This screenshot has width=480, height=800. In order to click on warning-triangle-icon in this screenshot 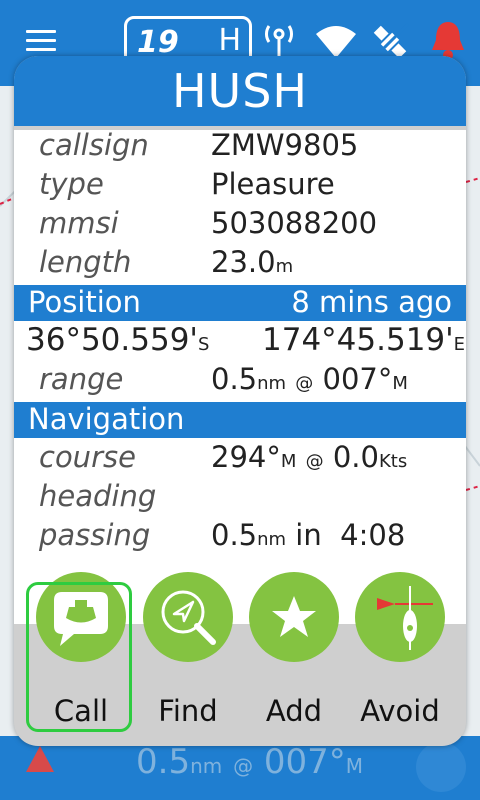, I will do `click(40, 759)`.